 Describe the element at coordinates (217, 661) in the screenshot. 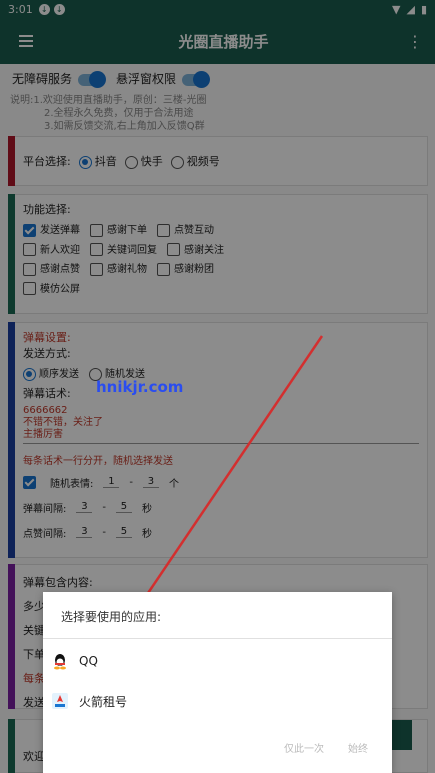

I see `app-option-qq: QQ` at that location.